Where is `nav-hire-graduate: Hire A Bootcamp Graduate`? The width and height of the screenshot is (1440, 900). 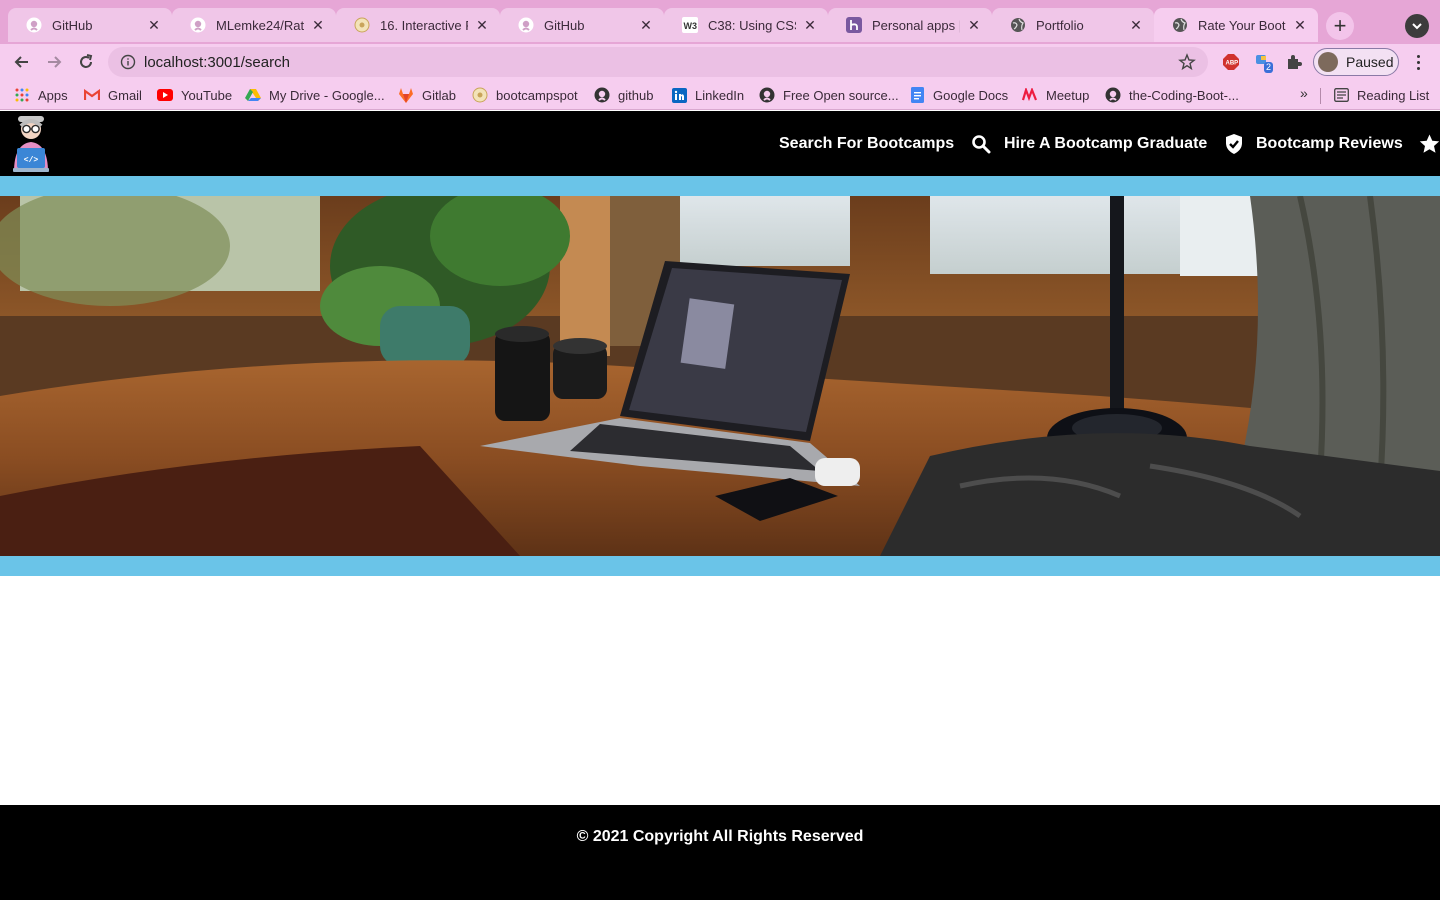 nav-hire-graduate: Hire A Bootcamp Graduate is located at coordinates (1124, 144).